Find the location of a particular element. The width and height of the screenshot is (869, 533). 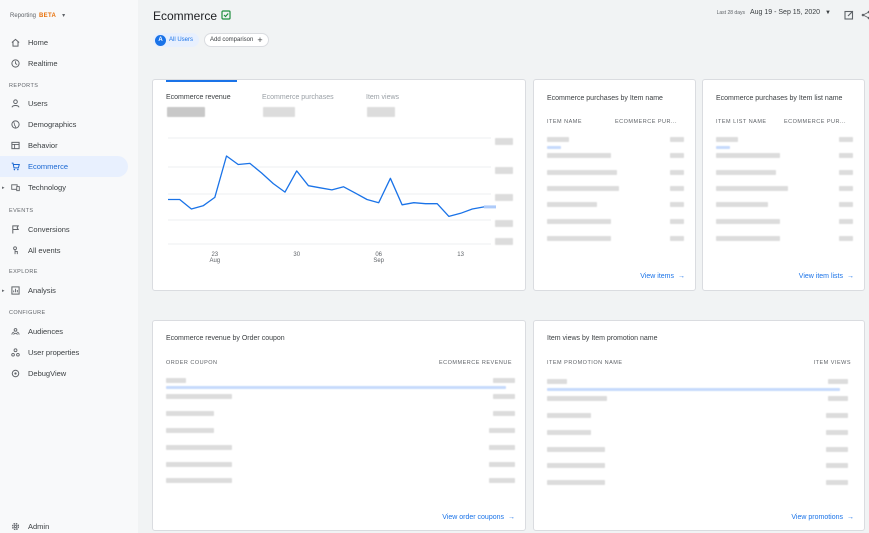

column-header: ECOMMERCE REVENUE is located at coordinates (475, 363).